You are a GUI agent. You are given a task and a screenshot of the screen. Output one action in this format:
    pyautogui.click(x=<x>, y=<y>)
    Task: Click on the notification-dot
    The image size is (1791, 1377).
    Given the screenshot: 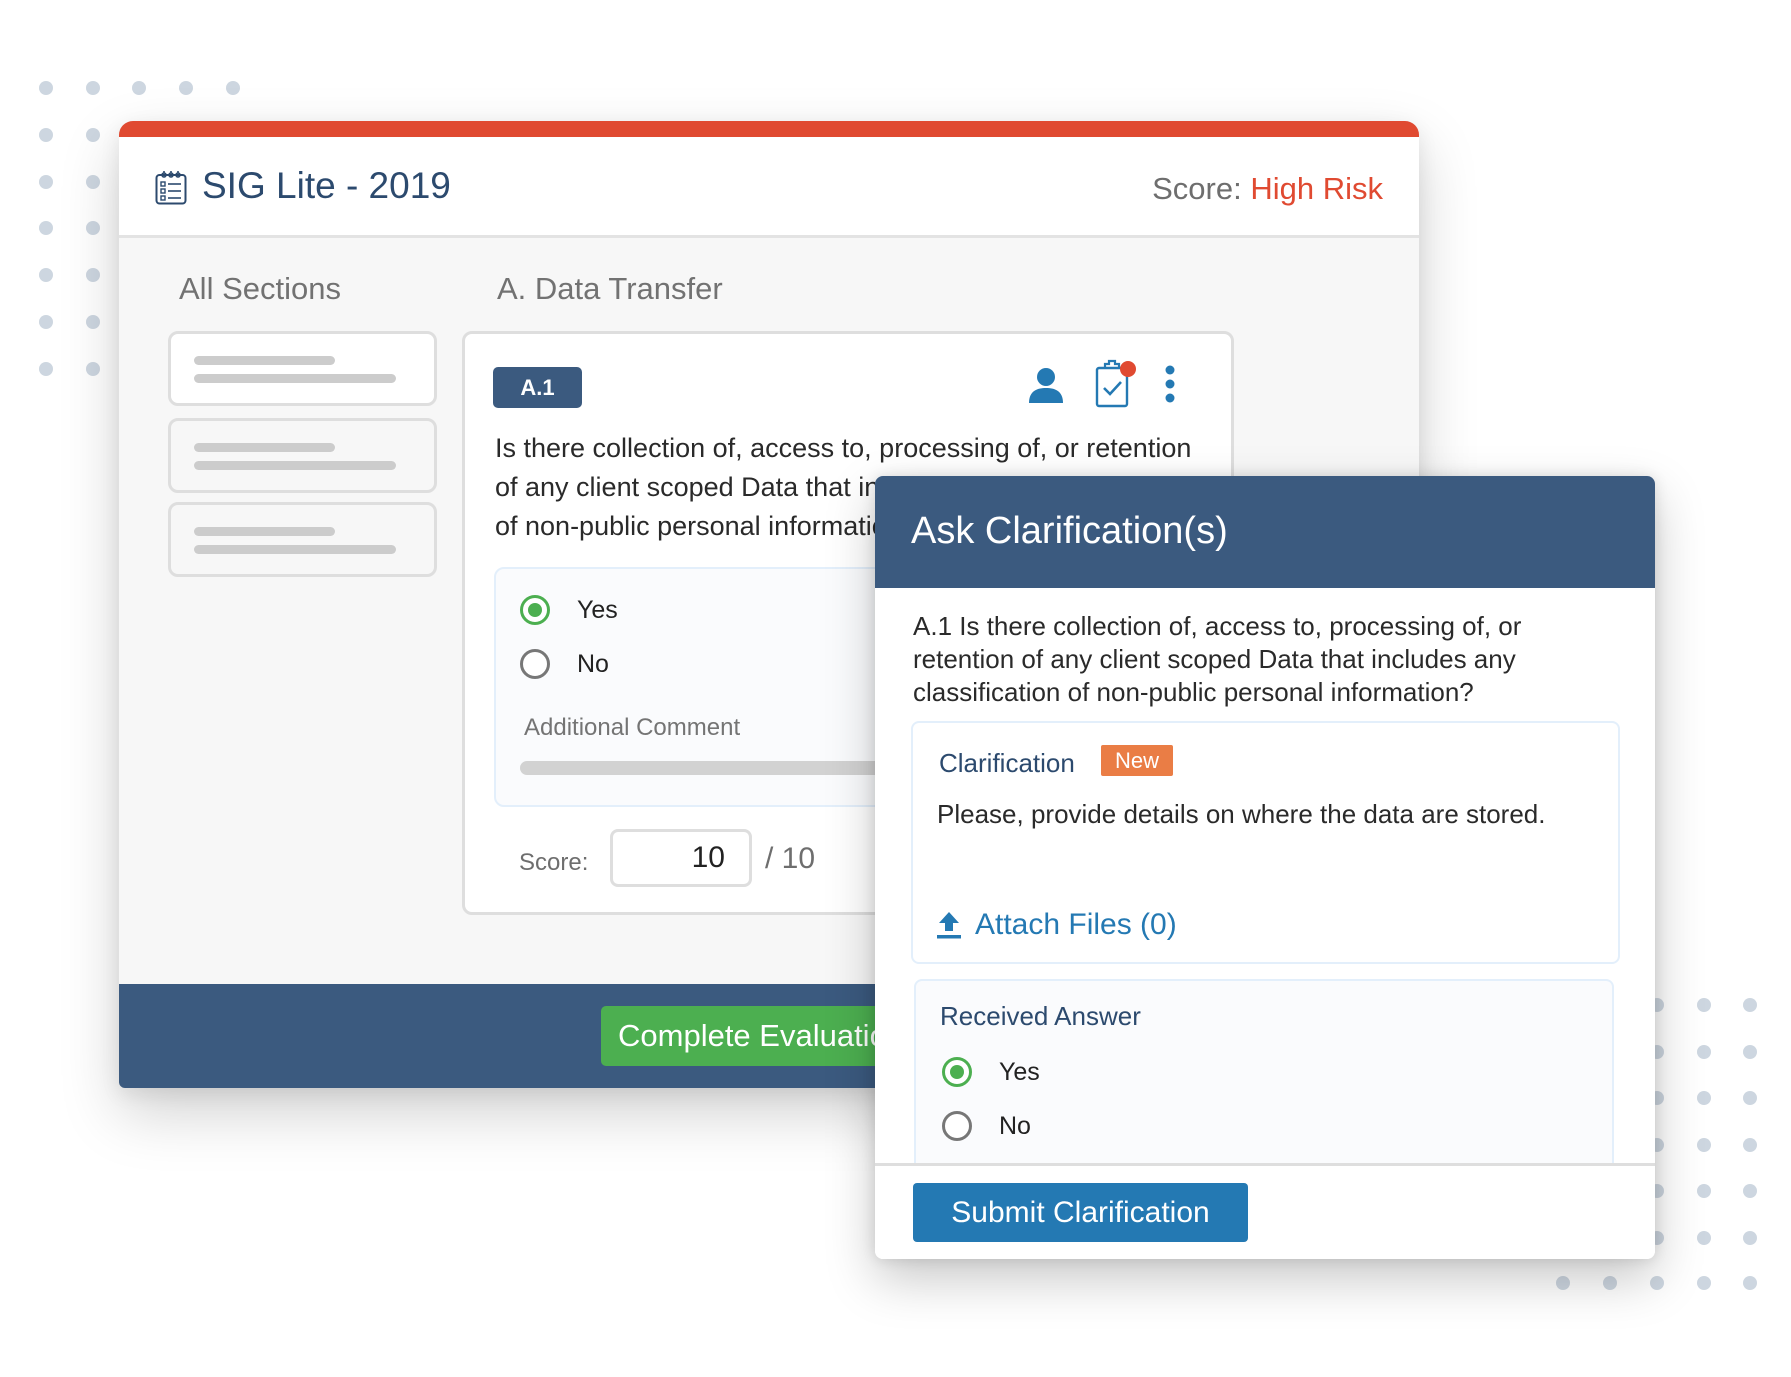 What is the action you would take?
    pyautogui.click(x=1128, y=369)
    